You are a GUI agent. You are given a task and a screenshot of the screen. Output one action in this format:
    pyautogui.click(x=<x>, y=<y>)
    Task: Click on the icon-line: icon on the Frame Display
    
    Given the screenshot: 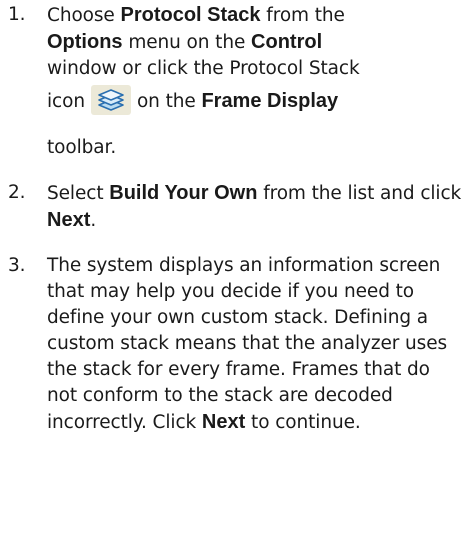 What is the action you would take?
    pyautogui.click(x=193, y=100)
    